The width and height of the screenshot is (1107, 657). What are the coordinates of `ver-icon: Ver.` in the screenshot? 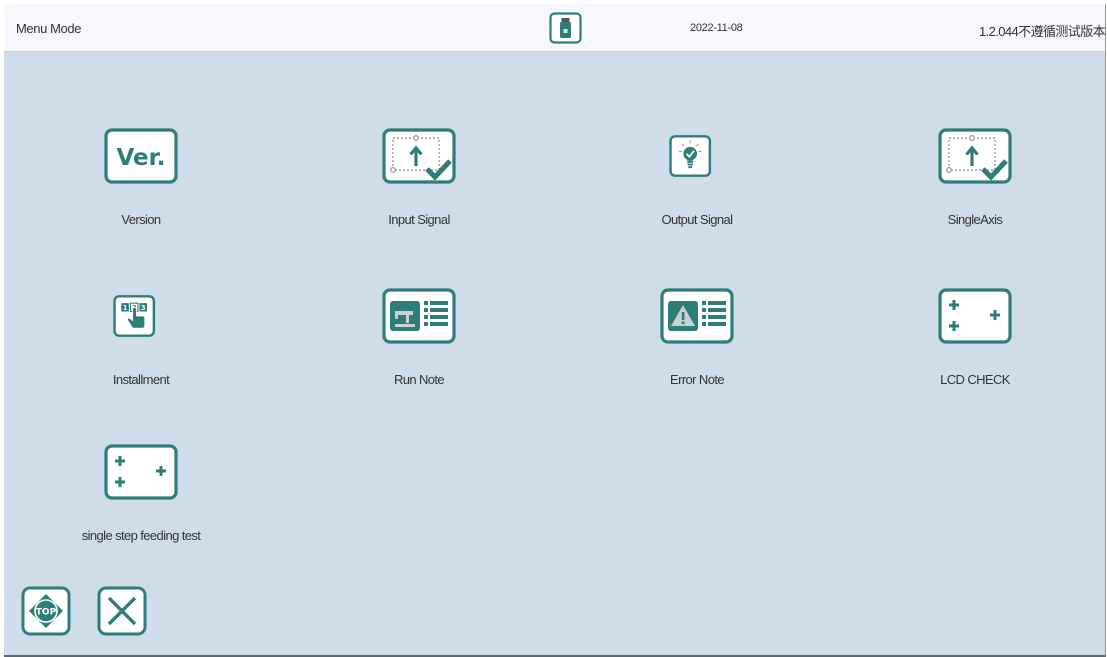 It's located at (141, 156).